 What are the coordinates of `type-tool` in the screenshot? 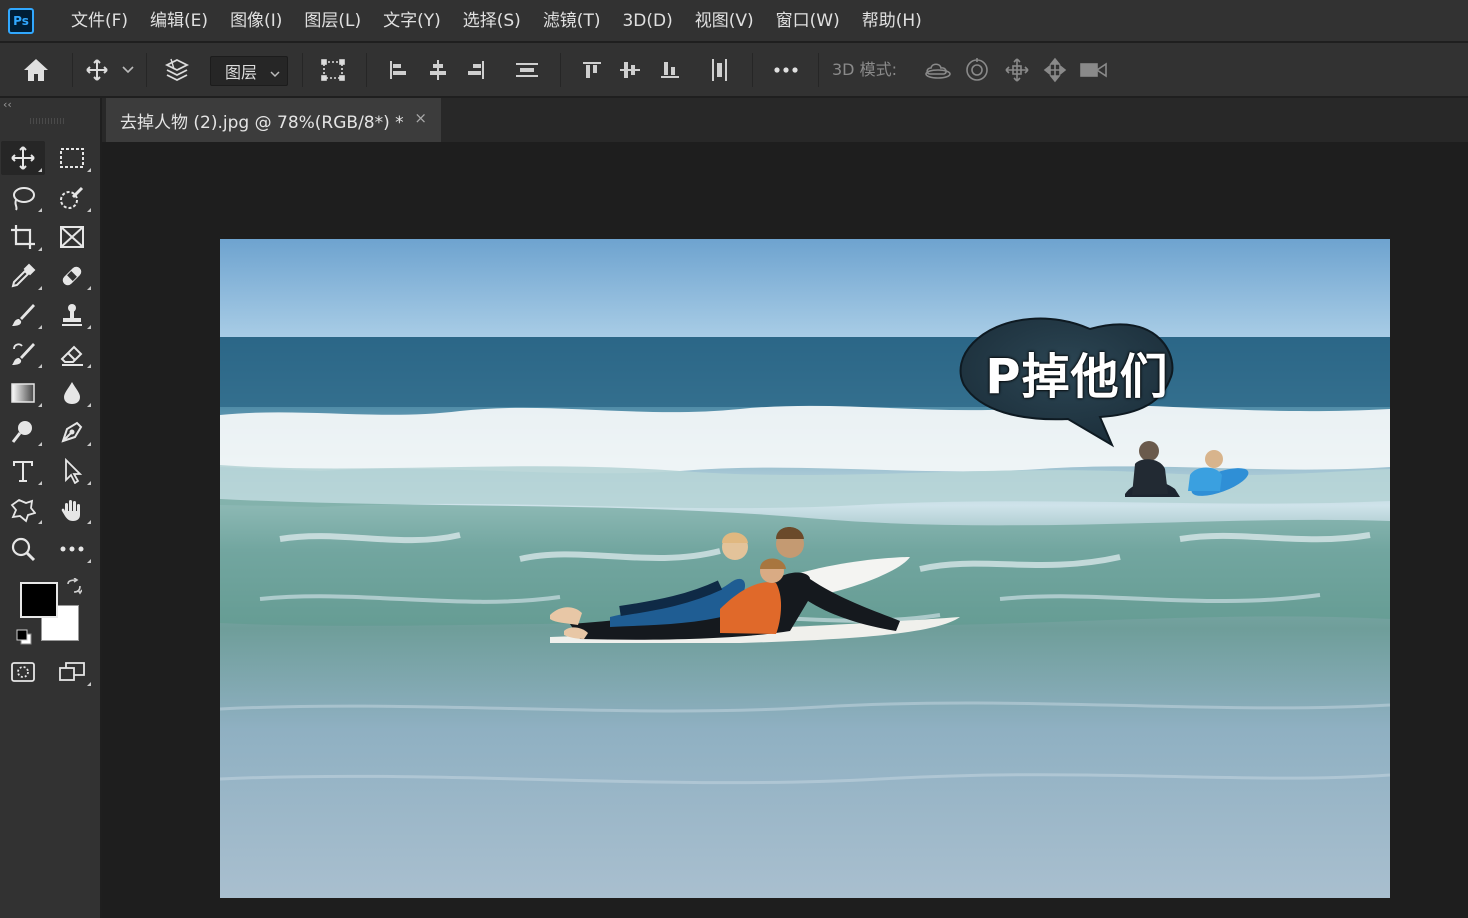 It's located at (23, 471).